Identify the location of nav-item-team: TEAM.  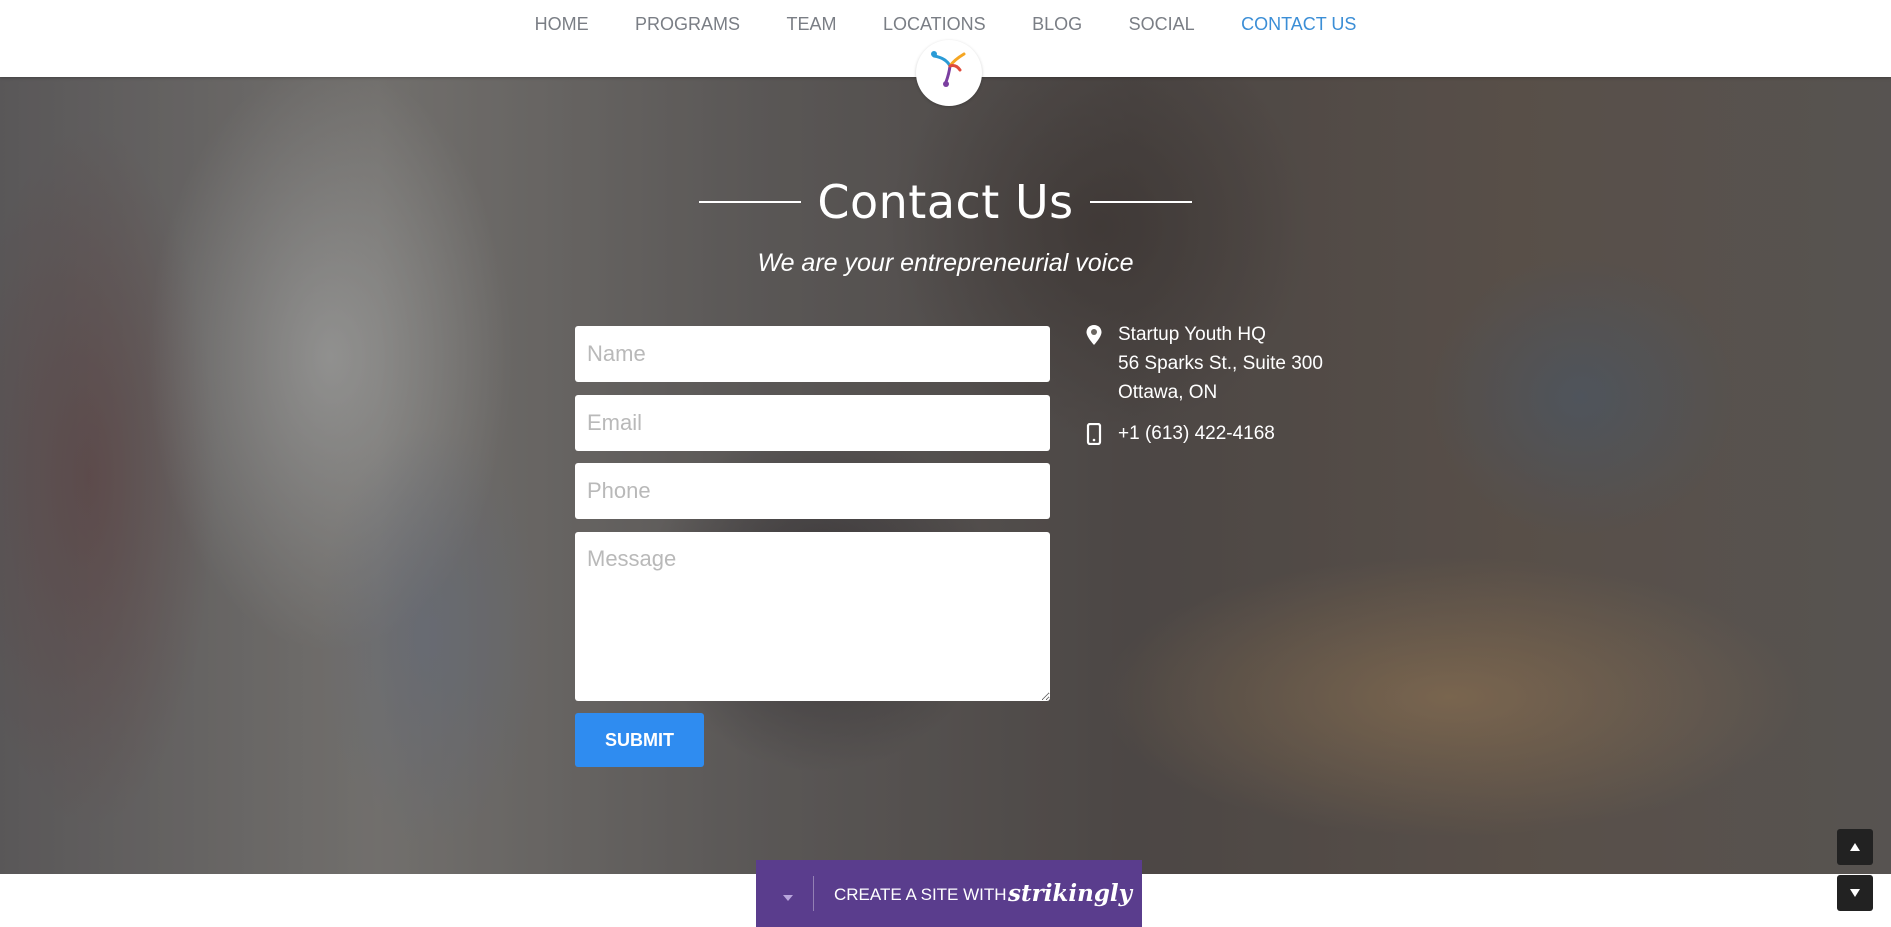
(812, 24).